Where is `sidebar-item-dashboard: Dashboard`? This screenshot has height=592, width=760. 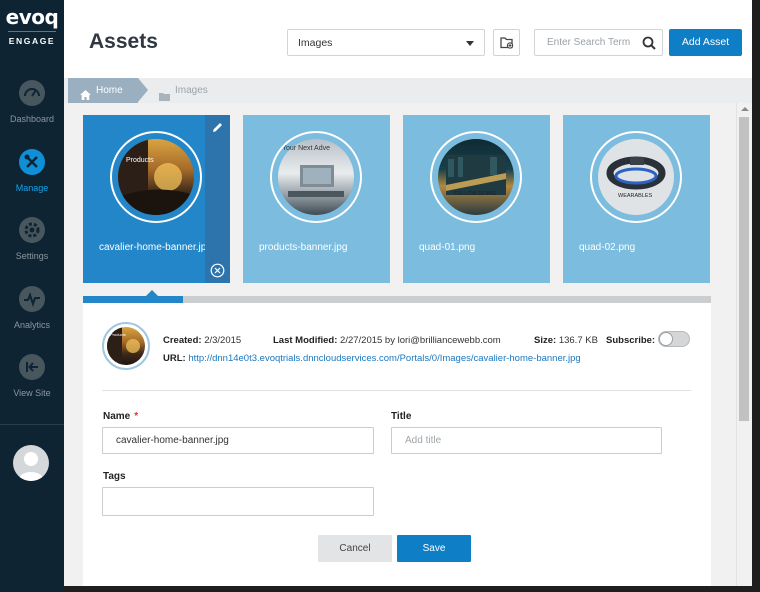 sidebar-item-dashboard: Dashboard is located at coordinates (32, 114).